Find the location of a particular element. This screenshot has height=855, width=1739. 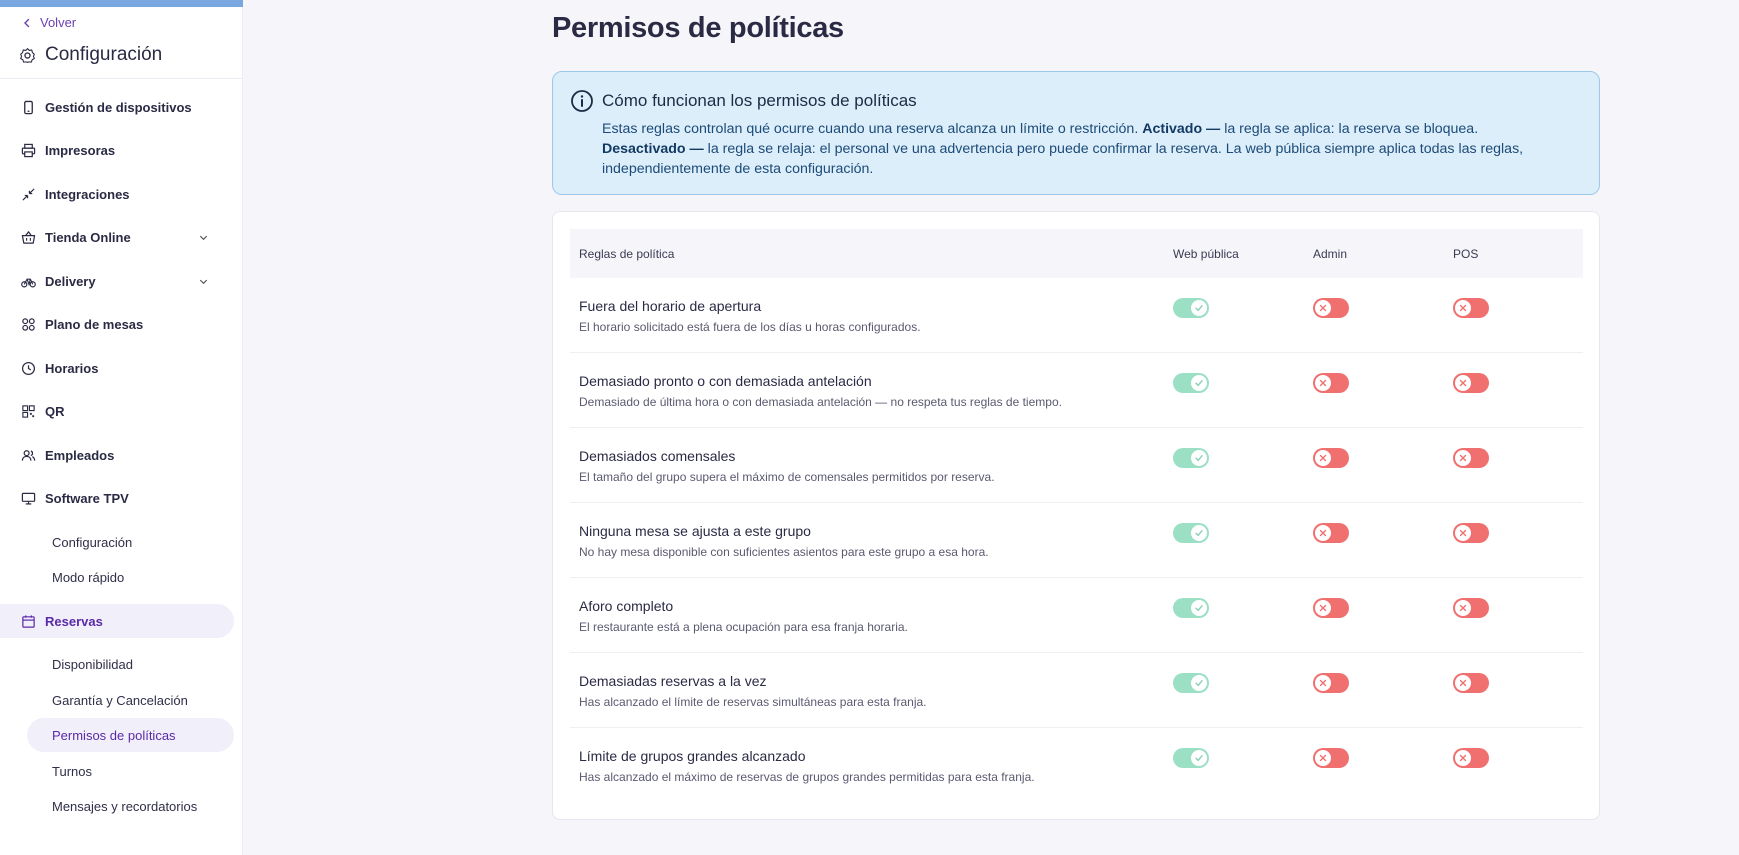

users-icon is located at coordinates (28, 455).